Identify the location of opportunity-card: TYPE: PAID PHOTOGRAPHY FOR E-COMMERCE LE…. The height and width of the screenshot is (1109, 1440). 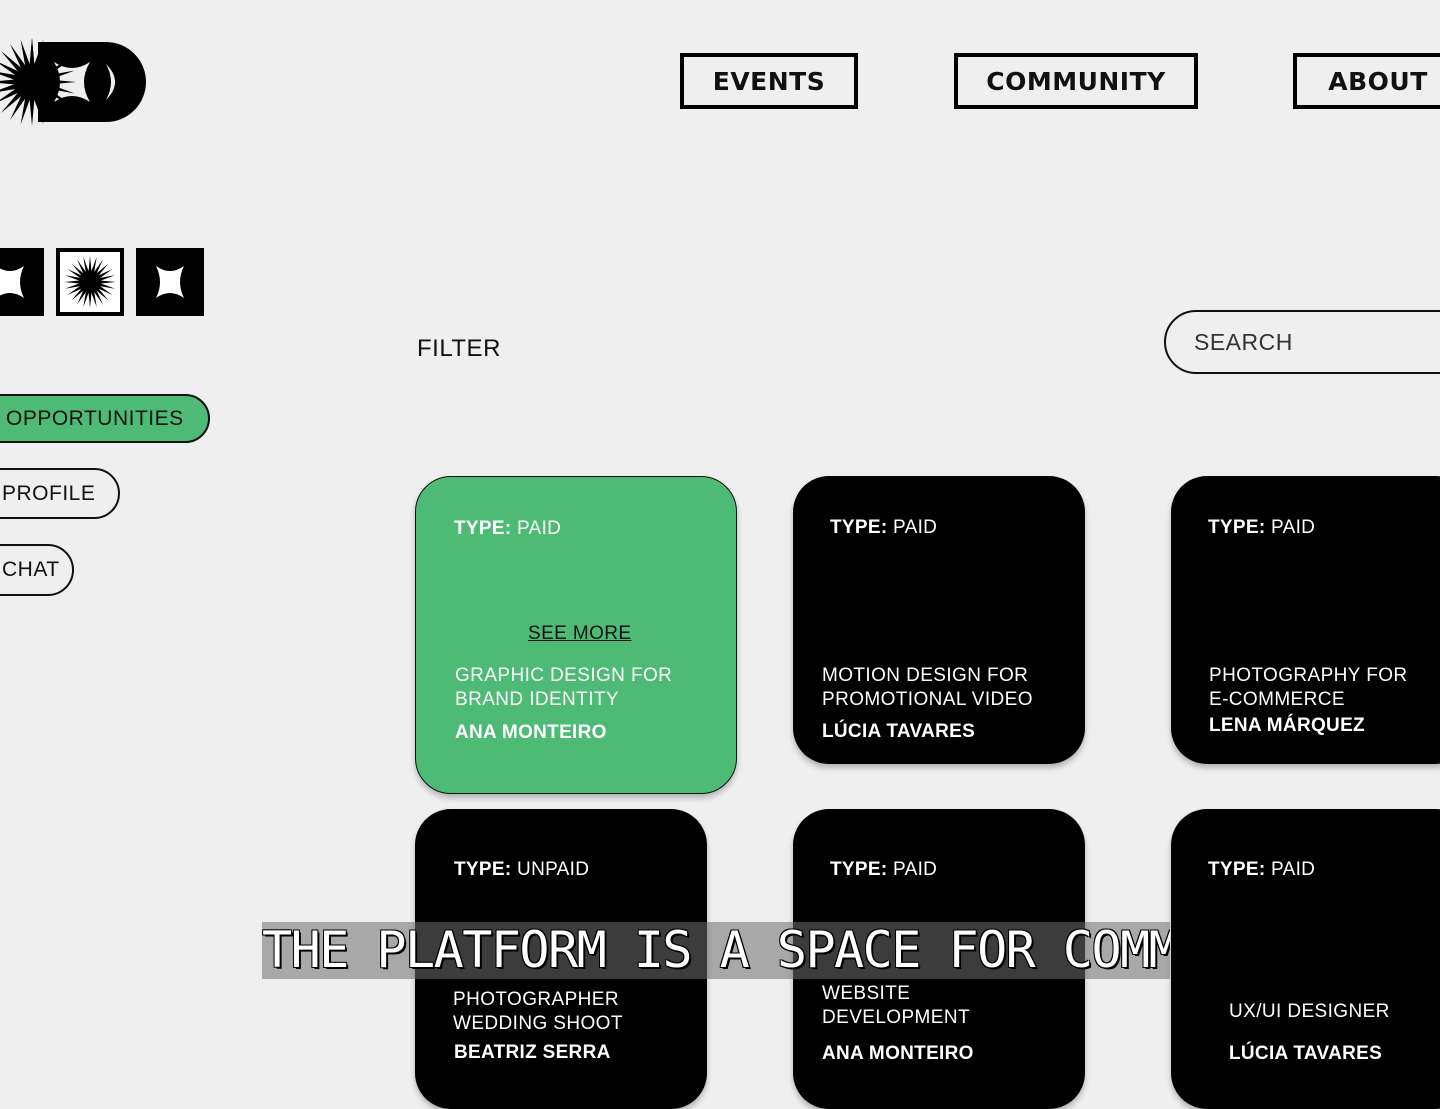
(1305, 620).